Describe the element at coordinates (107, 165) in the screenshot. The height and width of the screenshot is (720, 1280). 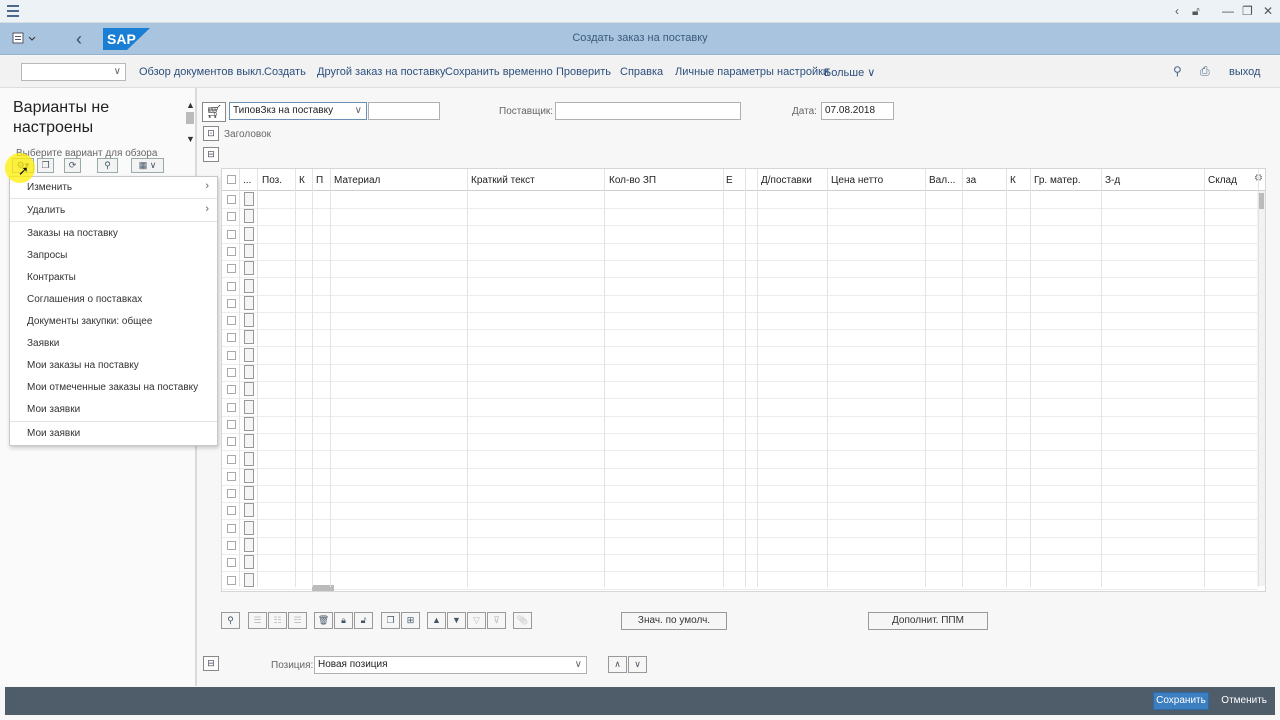
I see `find-icon: ⚲` at that location.